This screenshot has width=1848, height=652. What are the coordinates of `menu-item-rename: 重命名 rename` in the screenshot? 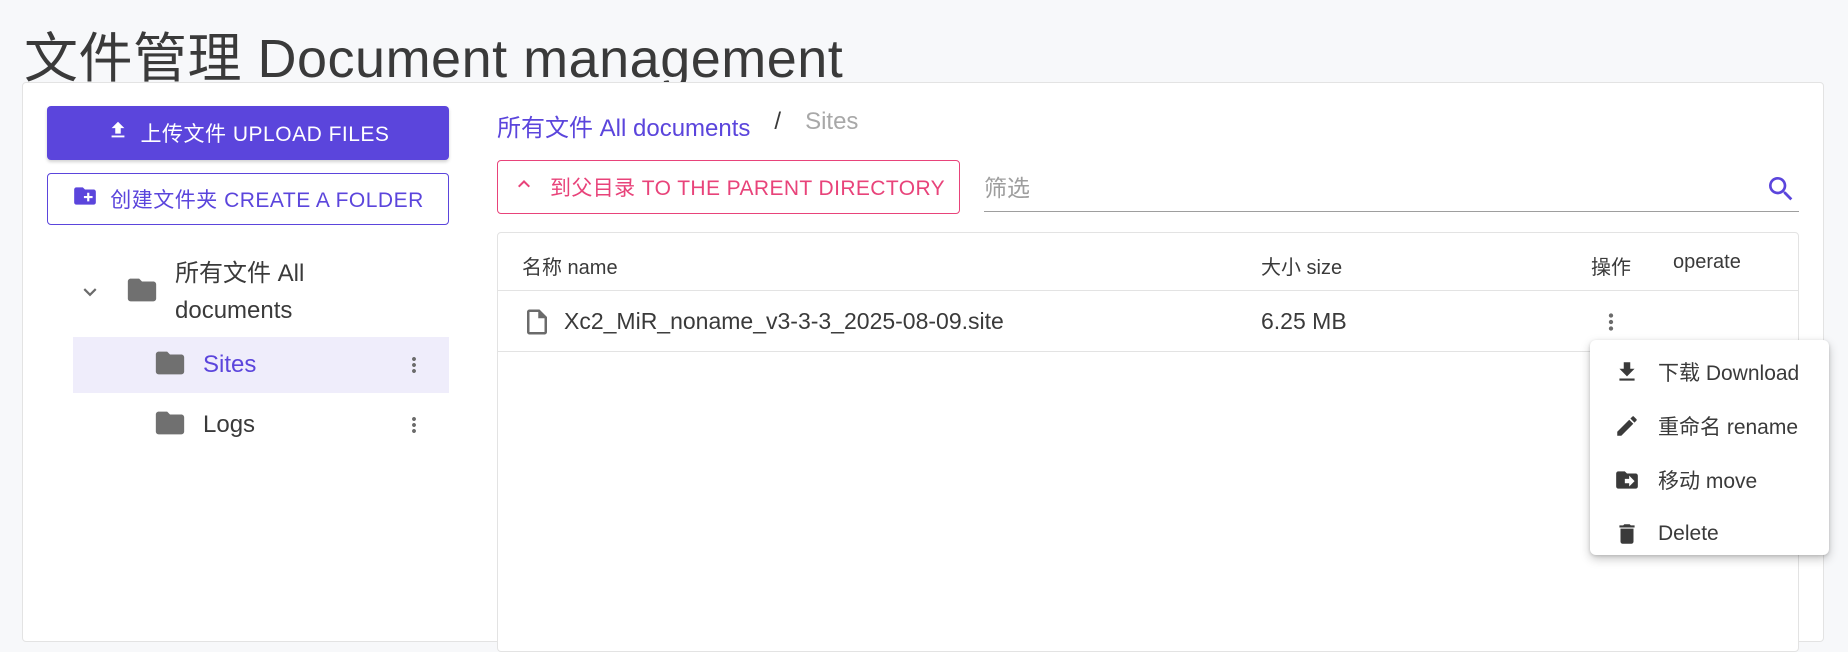 It's located at (1709, 426).